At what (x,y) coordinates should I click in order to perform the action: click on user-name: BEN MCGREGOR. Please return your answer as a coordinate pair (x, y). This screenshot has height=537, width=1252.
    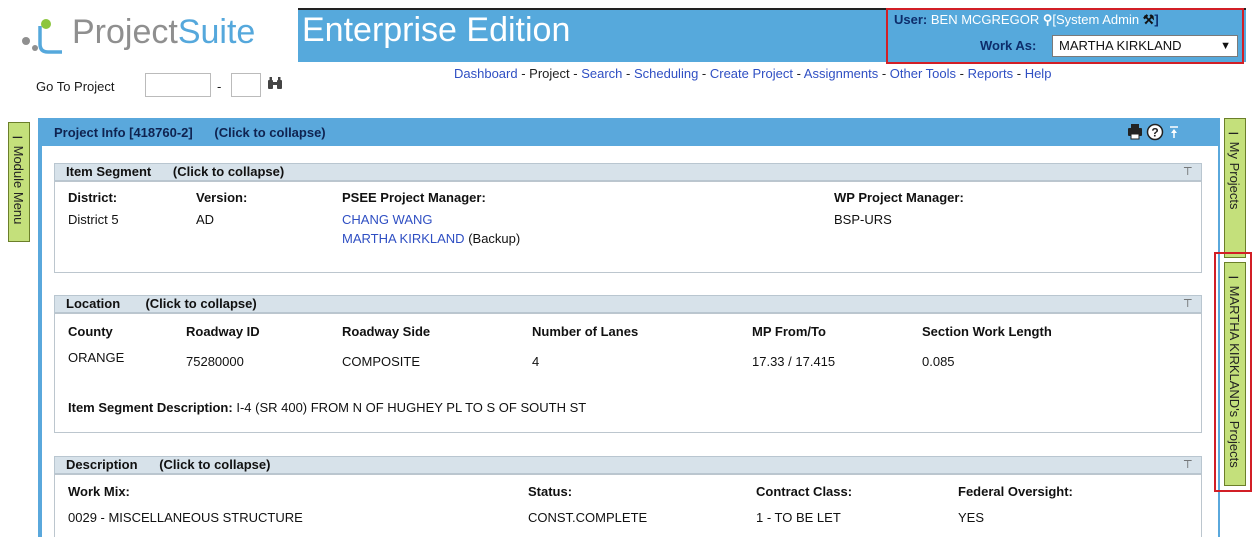
    Looking at the image, I should click on (985, 19).